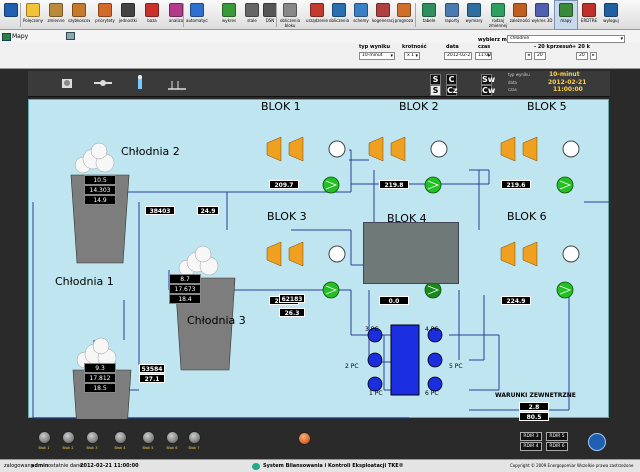  What do you see at coordinates (287, 216) in the screenshot?
I see `blok-4-label: BLOK 3` at bounding box center [287, 216].